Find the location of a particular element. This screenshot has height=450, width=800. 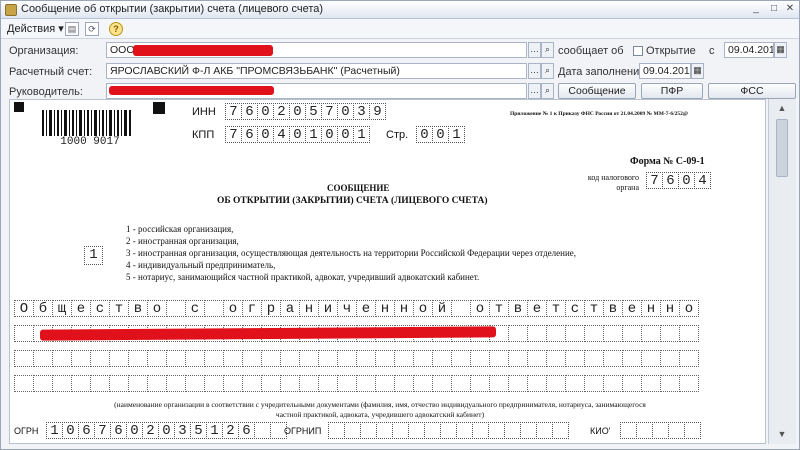

refresh-icon: ⟳ is located at coordinates (92, 29).